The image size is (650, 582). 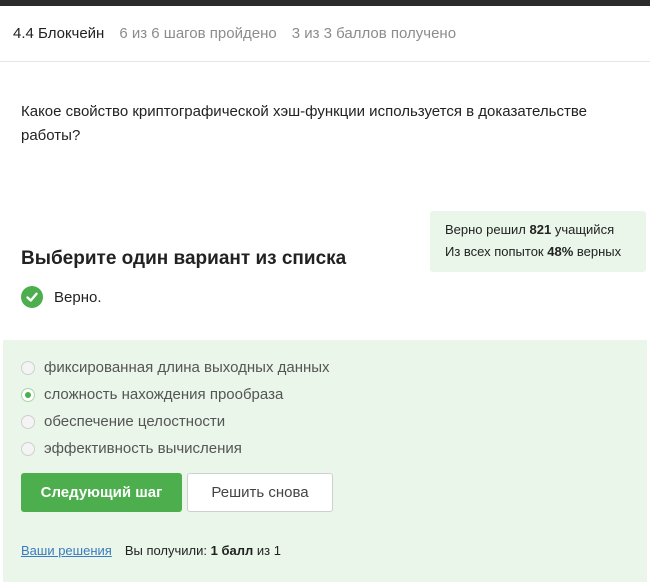 What do you see at coordinates (143, 448) in the screenshot?
I see `option-label: эффективность вычисления` at bounding box center [143, 448].